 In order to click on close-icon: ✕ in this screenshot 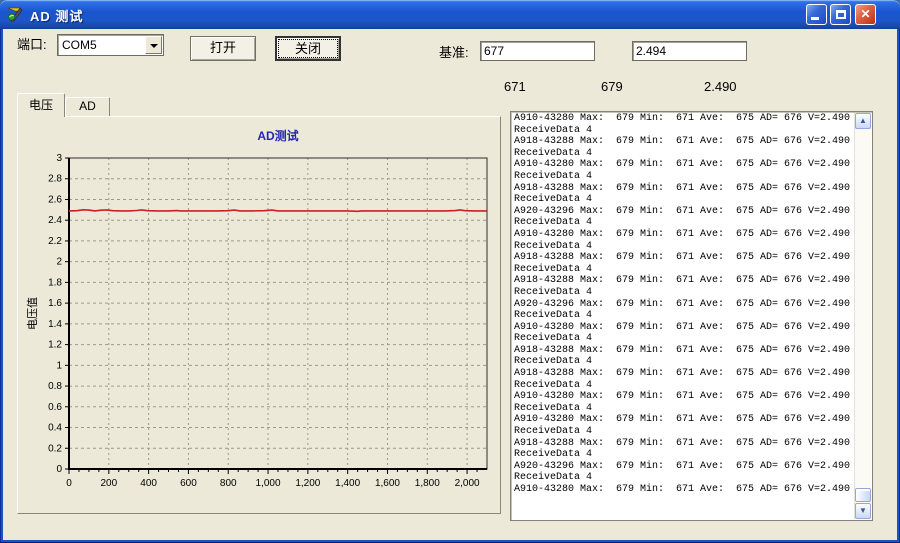, I will do `click(865, 14)`.